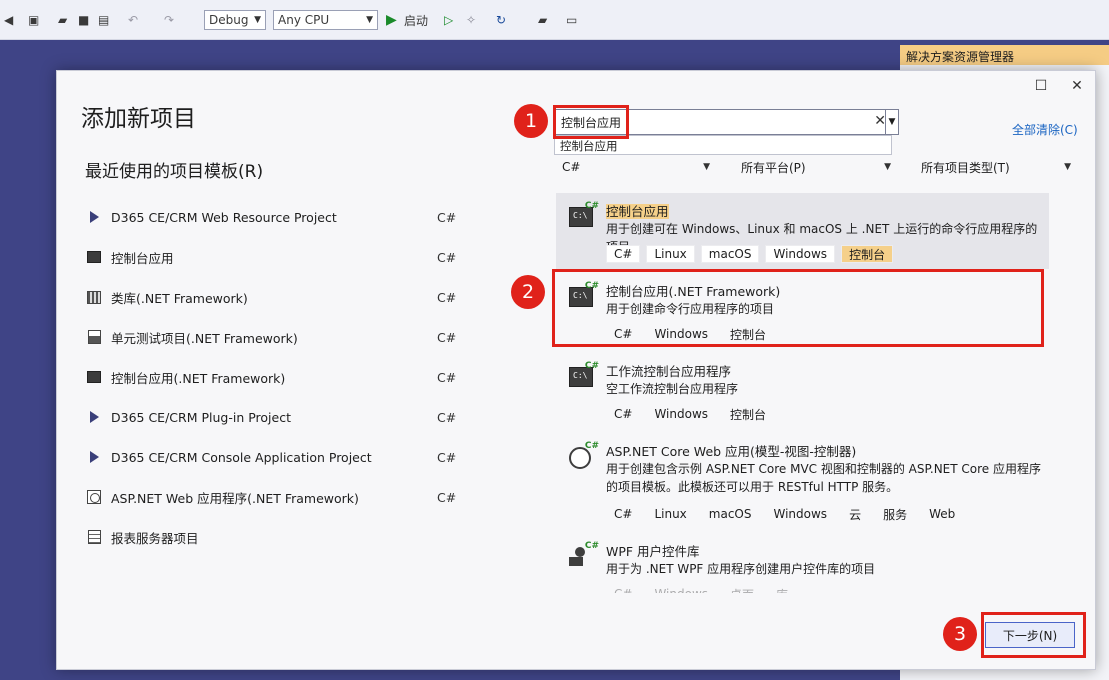  What do you see at coordinates (275, 537) in the screenshot?
I see `recent-item: 报表服务器项目` at bounding box center [275, 537].